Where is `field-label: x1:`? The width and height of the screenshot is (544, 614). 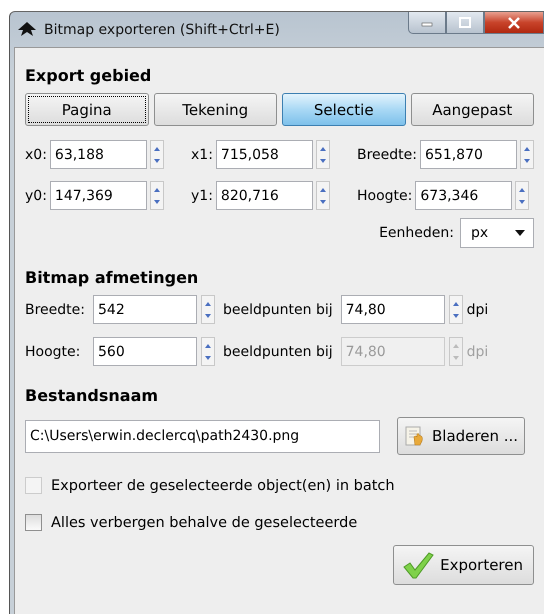 field-label: x1: is located at coordinates (202, 154).